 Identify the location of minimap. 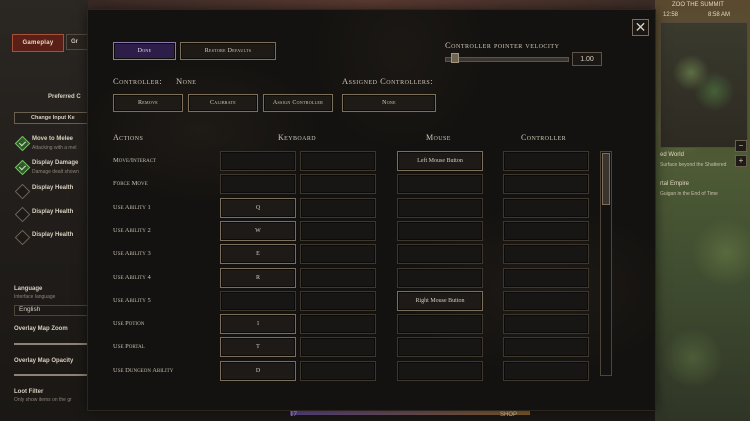
(704, 85).